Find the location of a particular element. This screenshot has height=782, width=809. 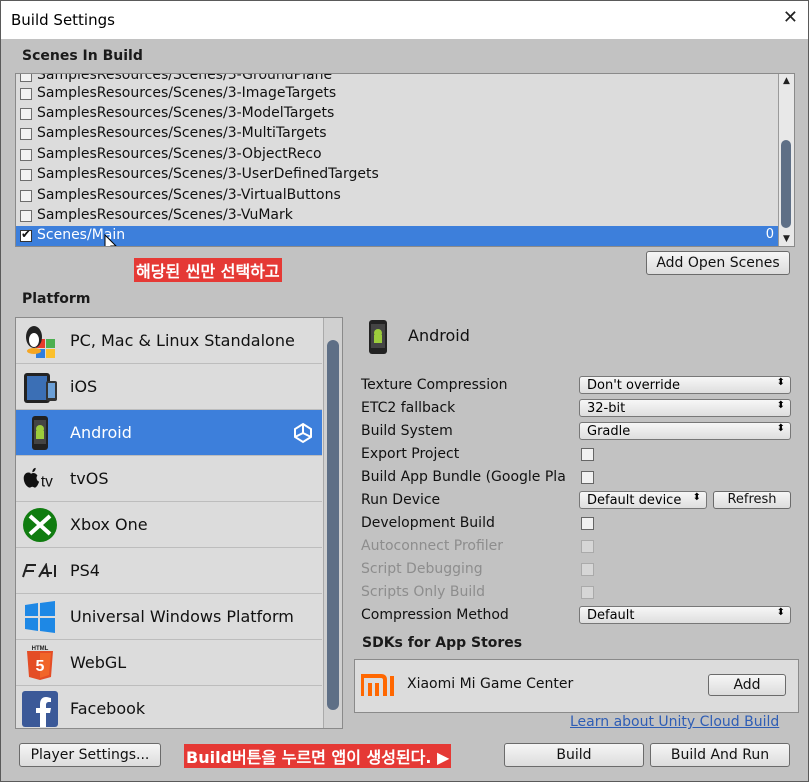

platform-item-standalone: PC, Mac & Linux Standalone is located at coordinates (169, 341).